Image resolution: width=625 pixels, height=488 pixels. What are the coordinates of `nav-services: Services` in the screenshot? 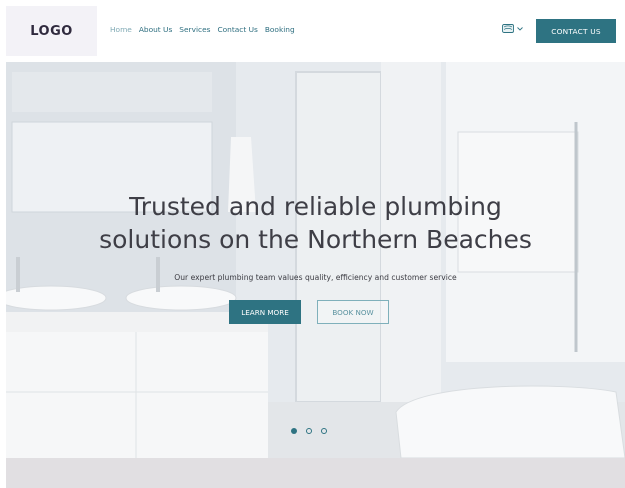 It's located at (194, 29).